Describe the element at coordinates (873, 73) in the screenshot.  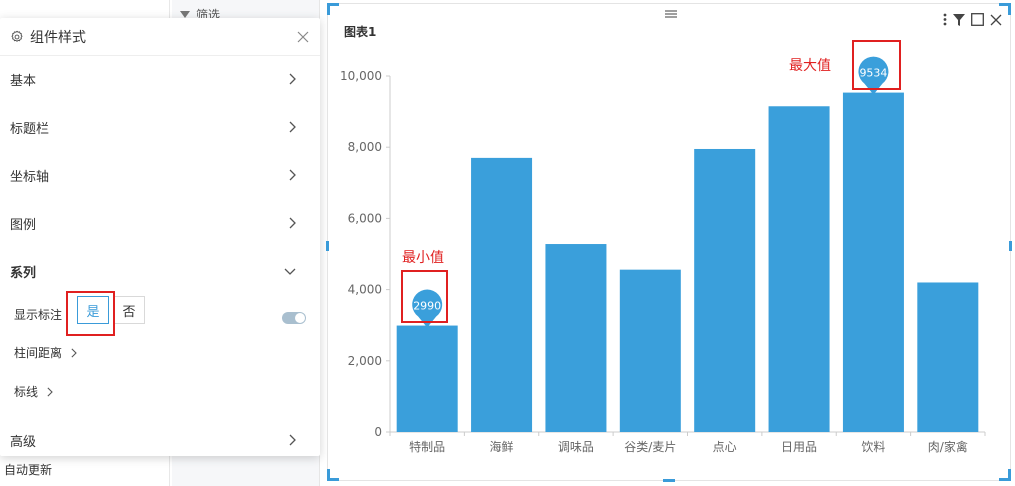
I see `max-value-label: 9534` at that location.